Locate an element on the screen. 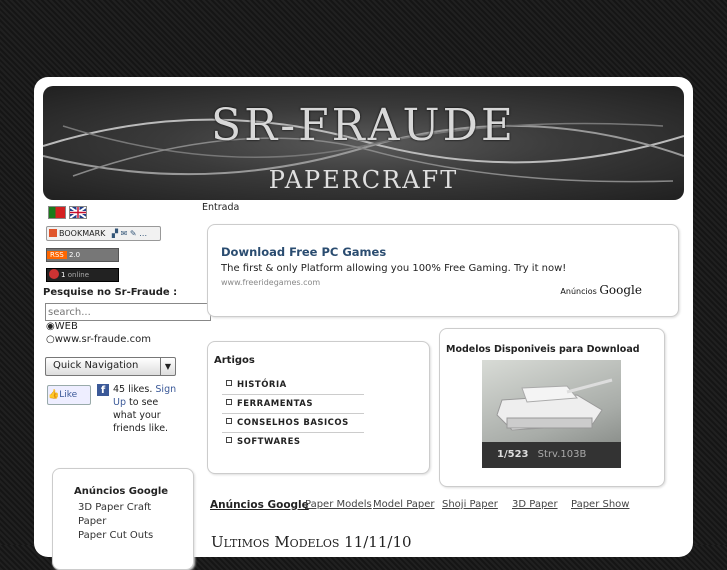 The image size is (727, 570). facebook-like-button: 👍Like is located at coordinates (69, 395).